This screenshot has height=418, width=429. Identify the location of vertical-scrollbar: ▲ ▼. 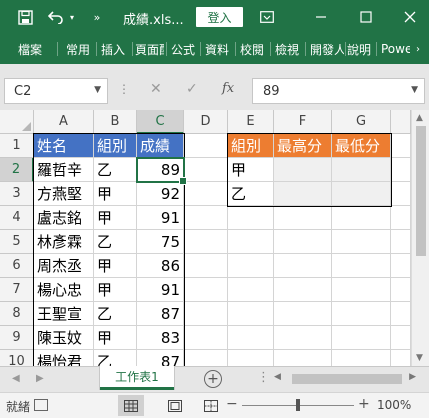
(420, 238).